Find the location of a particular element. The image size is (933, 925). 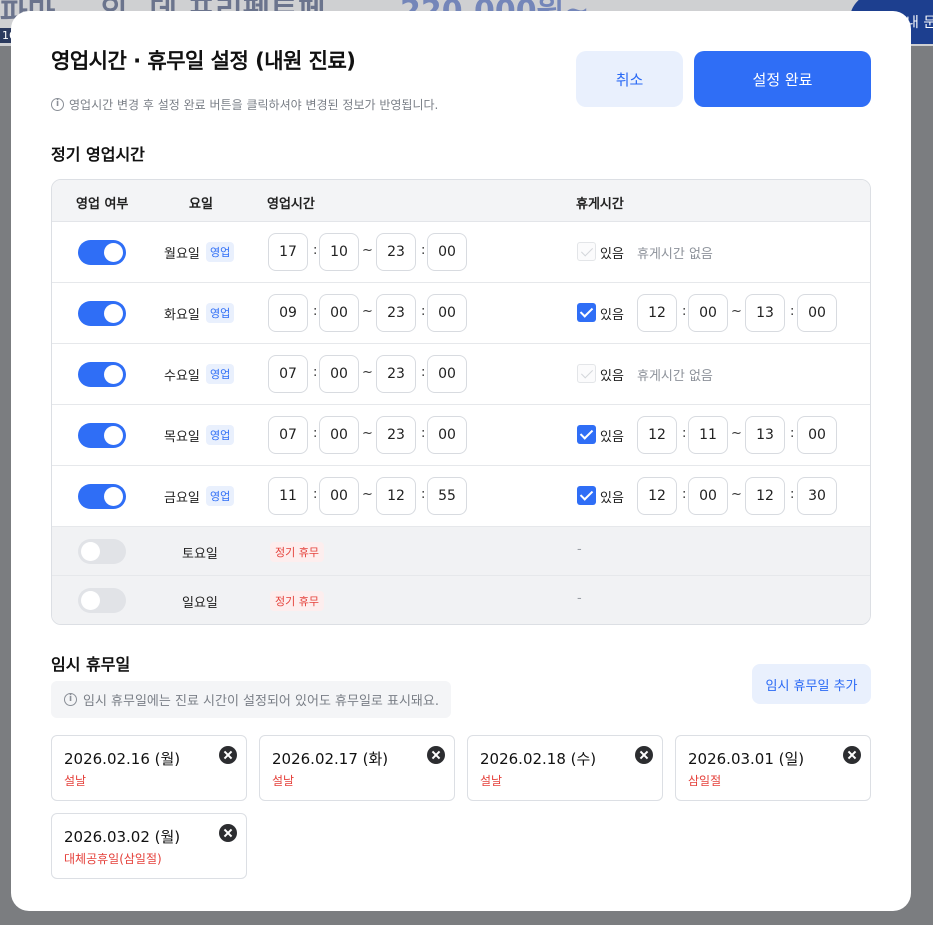

holiday-card: 2026.02.18 (수) 설날 is located at coordinates (565, 768).